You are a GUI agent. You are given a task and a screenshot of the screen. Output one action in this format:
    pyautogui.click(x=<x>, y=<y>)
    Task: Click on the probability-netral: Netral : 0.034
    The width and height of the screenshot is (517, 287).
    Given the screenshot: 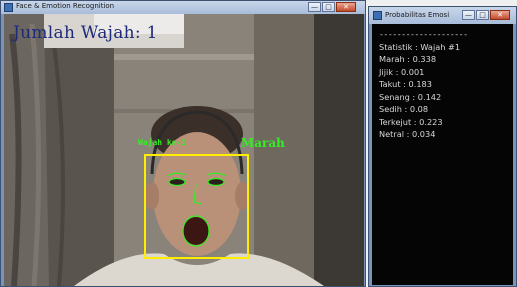 What is the action you would take?
    pyautogui.click(x=407, y=134)
    